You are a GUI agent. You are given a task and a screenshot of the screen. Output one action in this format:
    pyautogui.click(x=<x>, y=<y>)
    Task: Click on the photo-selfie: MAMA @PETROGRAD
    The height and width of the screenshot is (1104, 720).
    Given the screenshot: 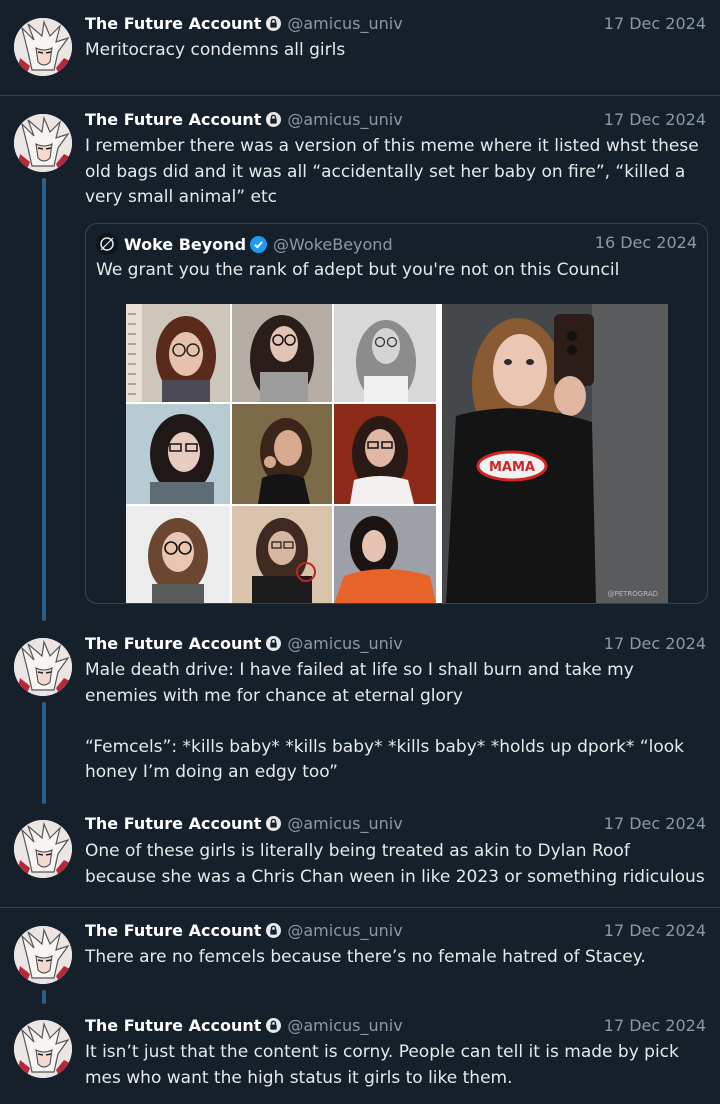 What is the action you would take?
    pyautogui.click(x=555, y=453)
    